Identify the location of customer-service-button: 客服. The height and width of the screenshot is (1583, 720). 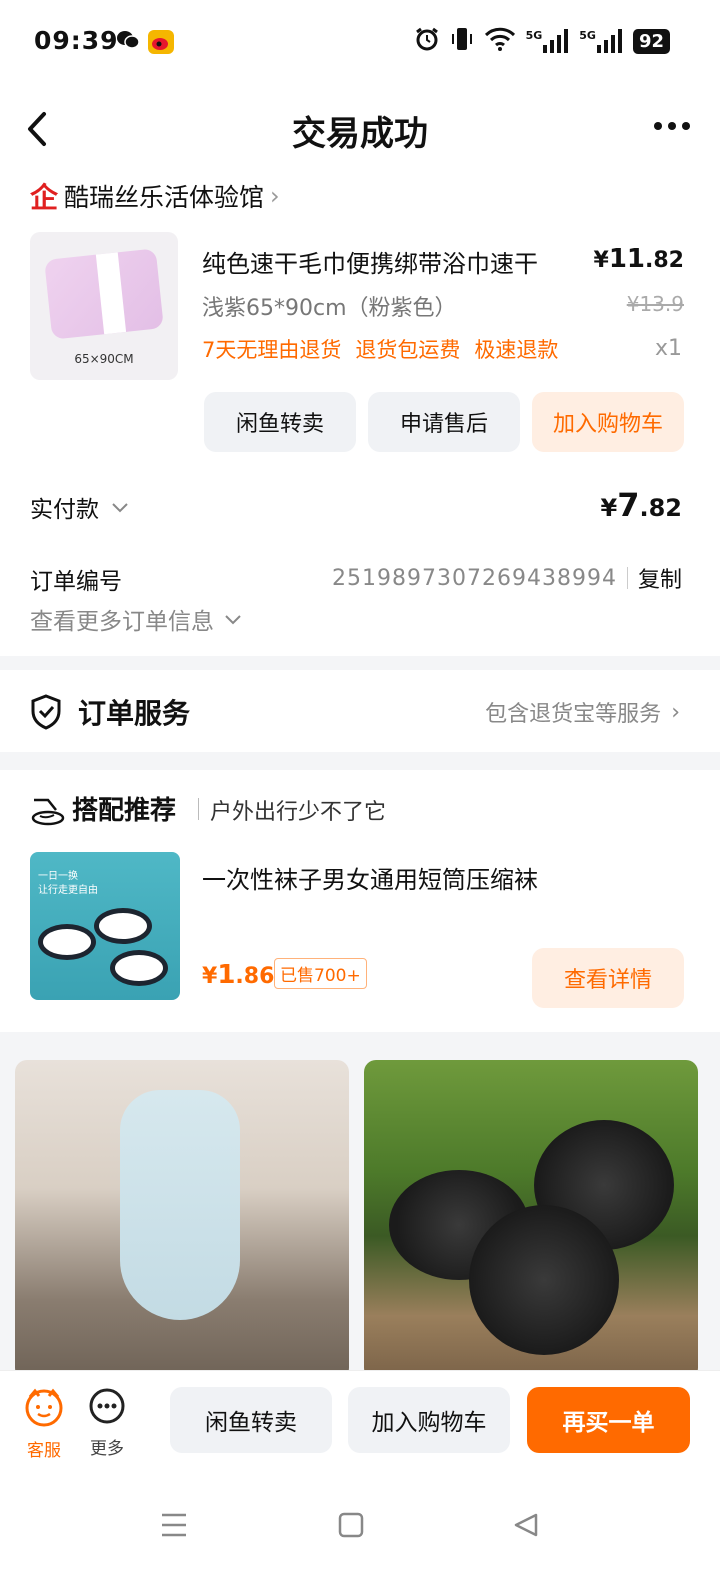
(44, 1424).